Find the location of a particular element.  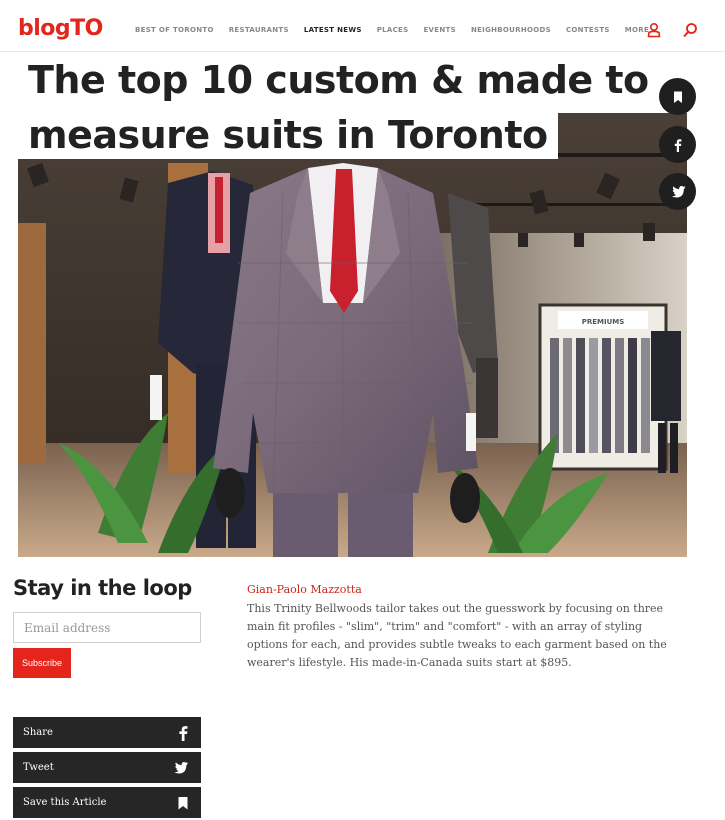

bookmark-button is located at coordinates (677, 96).